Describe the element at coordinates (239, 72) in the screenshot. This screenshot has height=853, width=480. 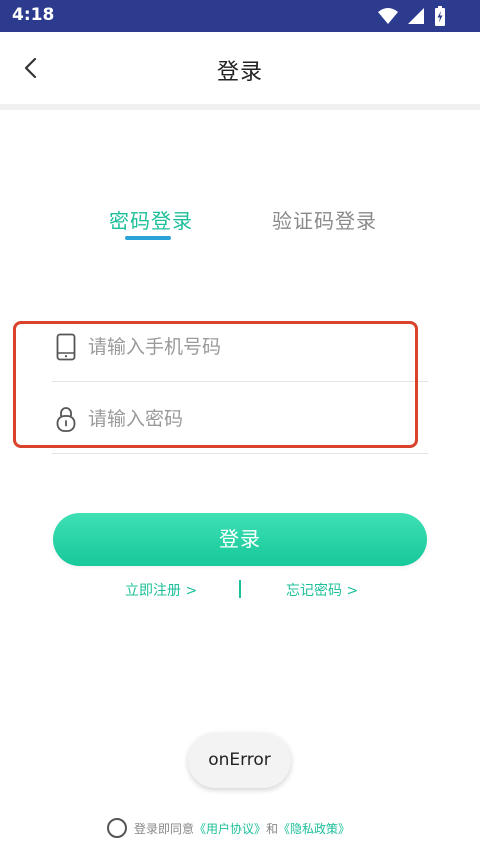
I see `page-title: 登录` at that location.